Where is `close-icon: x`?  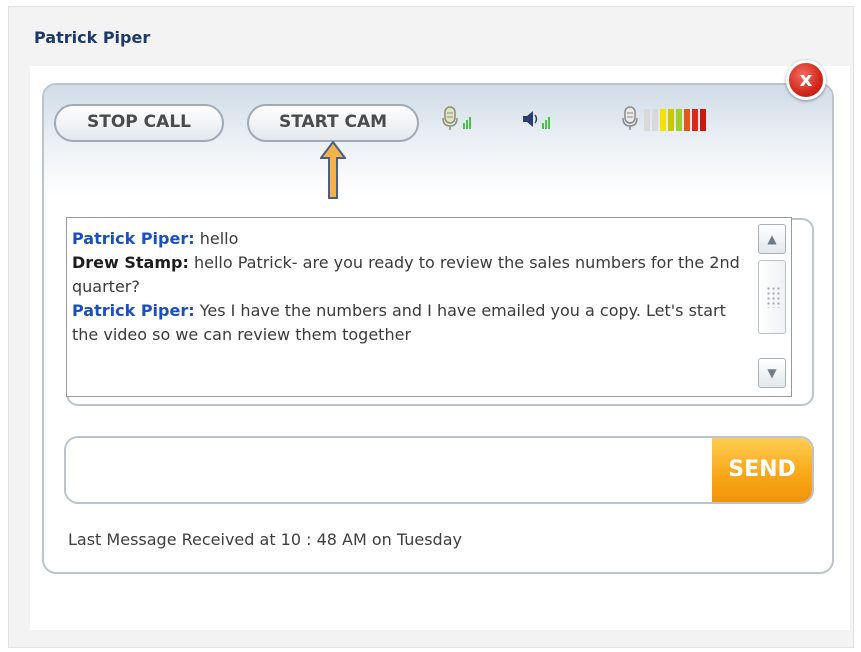 close-icon: x is located at coordinates (806, 80).